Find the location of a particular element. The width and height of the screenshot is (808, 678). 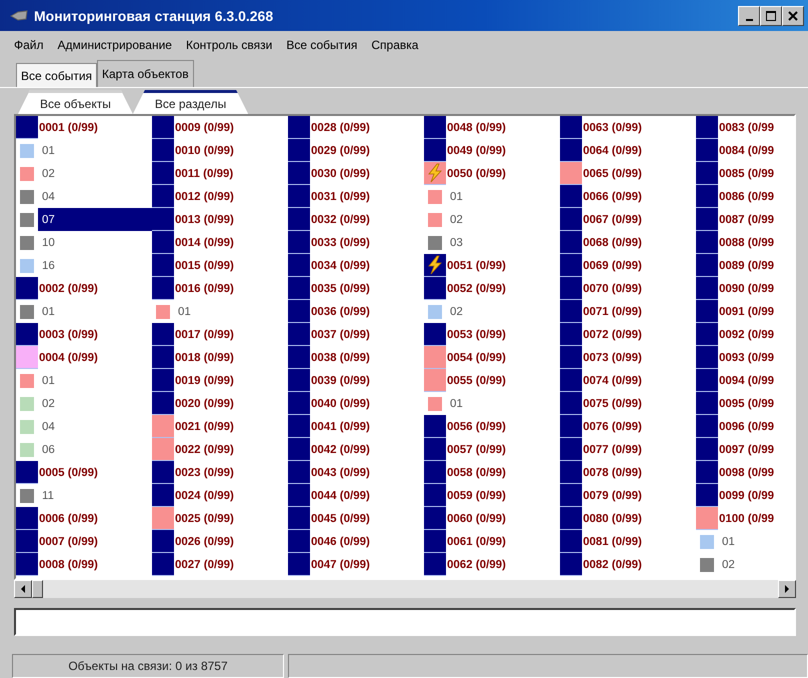

object-item: 0090 (0/99 is located at coordinates (746, 288).